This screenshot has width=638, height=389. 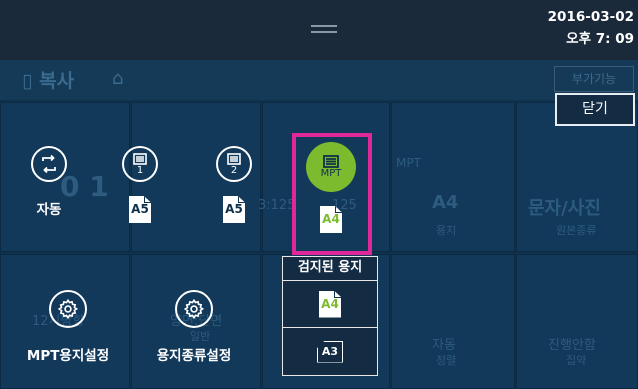 What do you see at coordinates (590, 17) in the screenshot?
I see `status-date: 2016-03-02` at bounding box center [590, 17].